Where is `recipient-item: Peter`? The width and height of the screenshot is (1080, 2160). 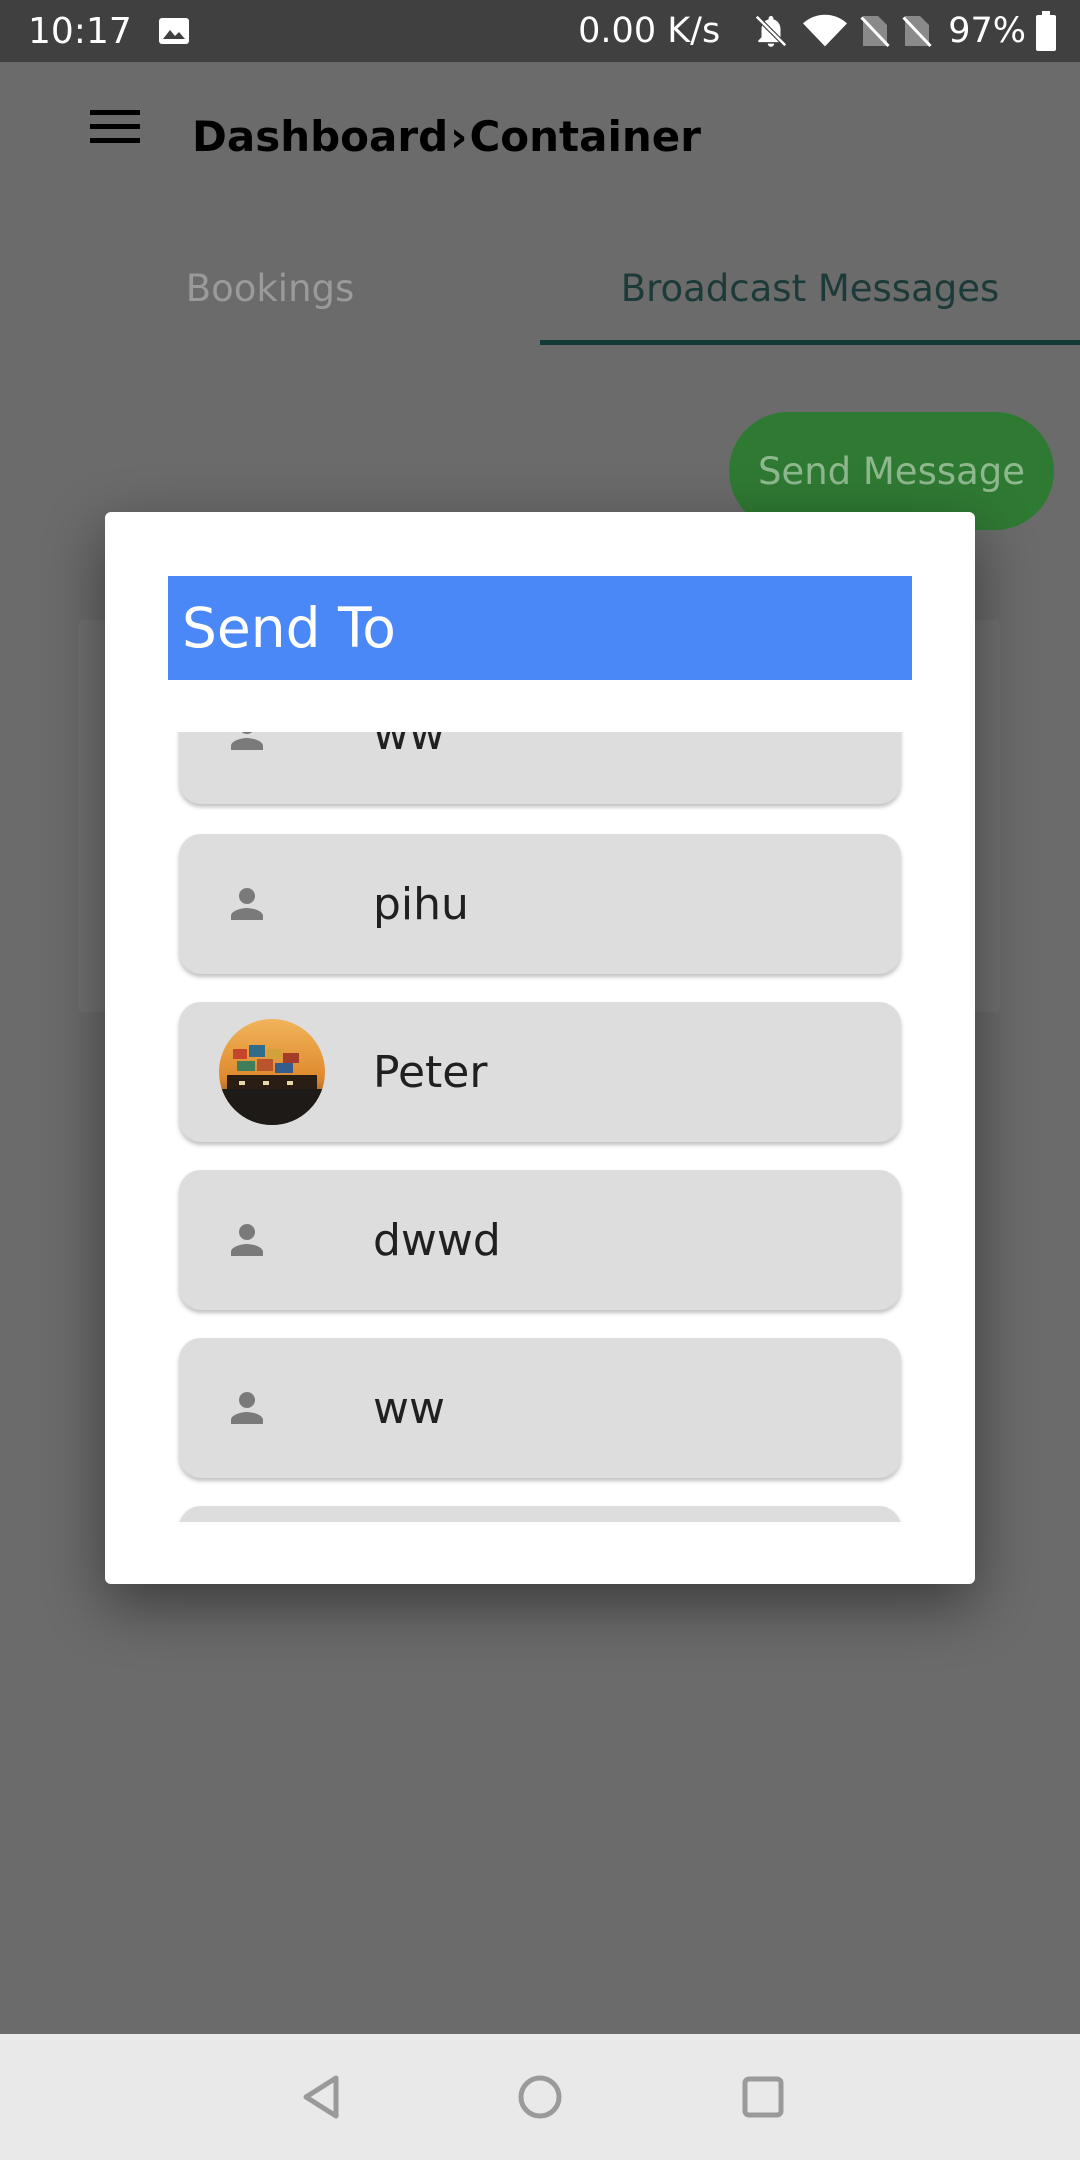
recipient-item: Peter is located at coordinates (540, 1072).